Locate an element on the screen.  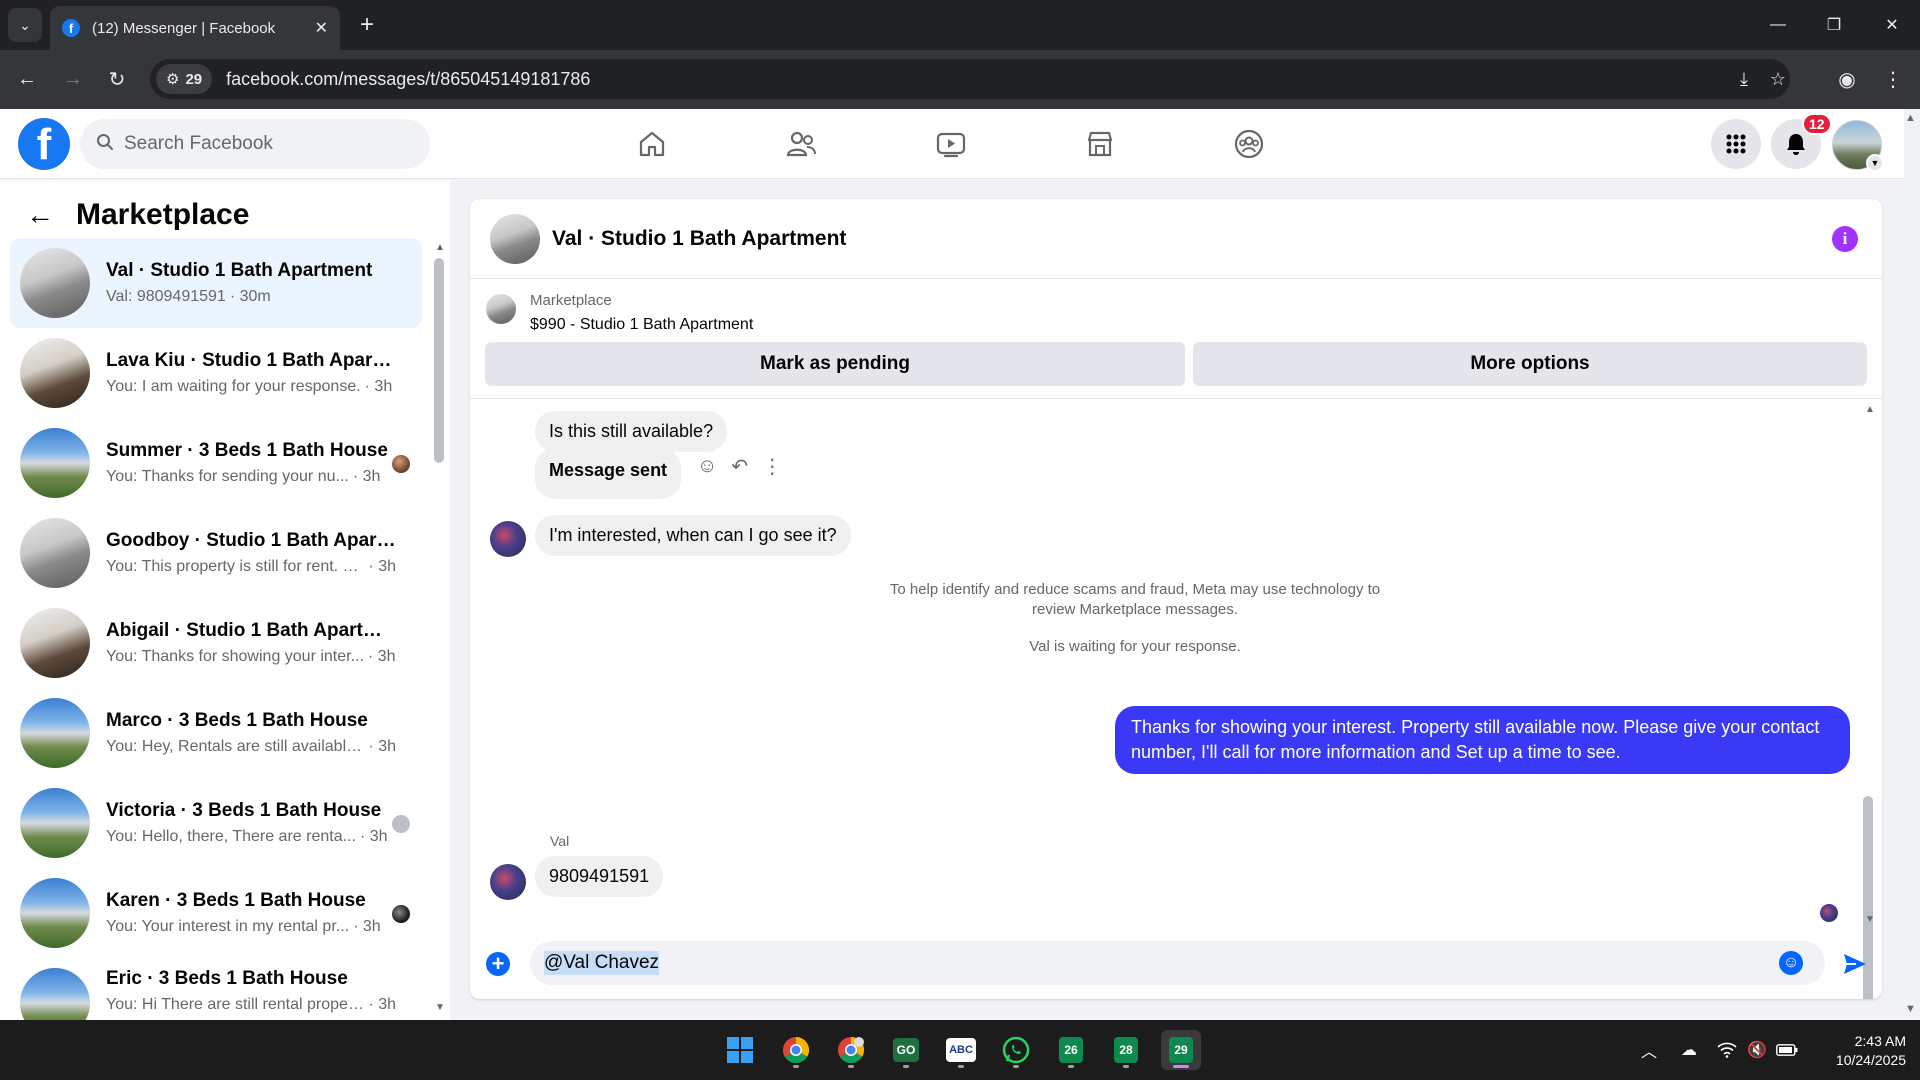
add-attachment-icon: + is located at coordinates (498, 964).